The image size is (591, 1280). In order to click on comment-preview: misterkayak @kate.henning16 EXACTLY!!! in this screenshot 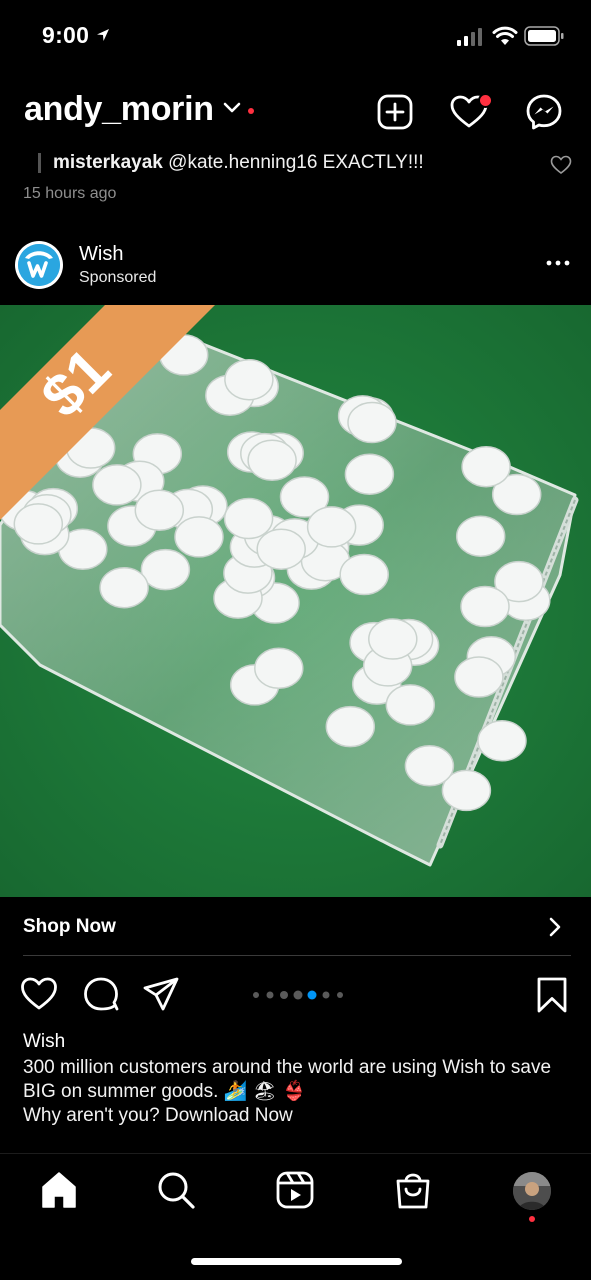, I will do `click(238, 163)`.